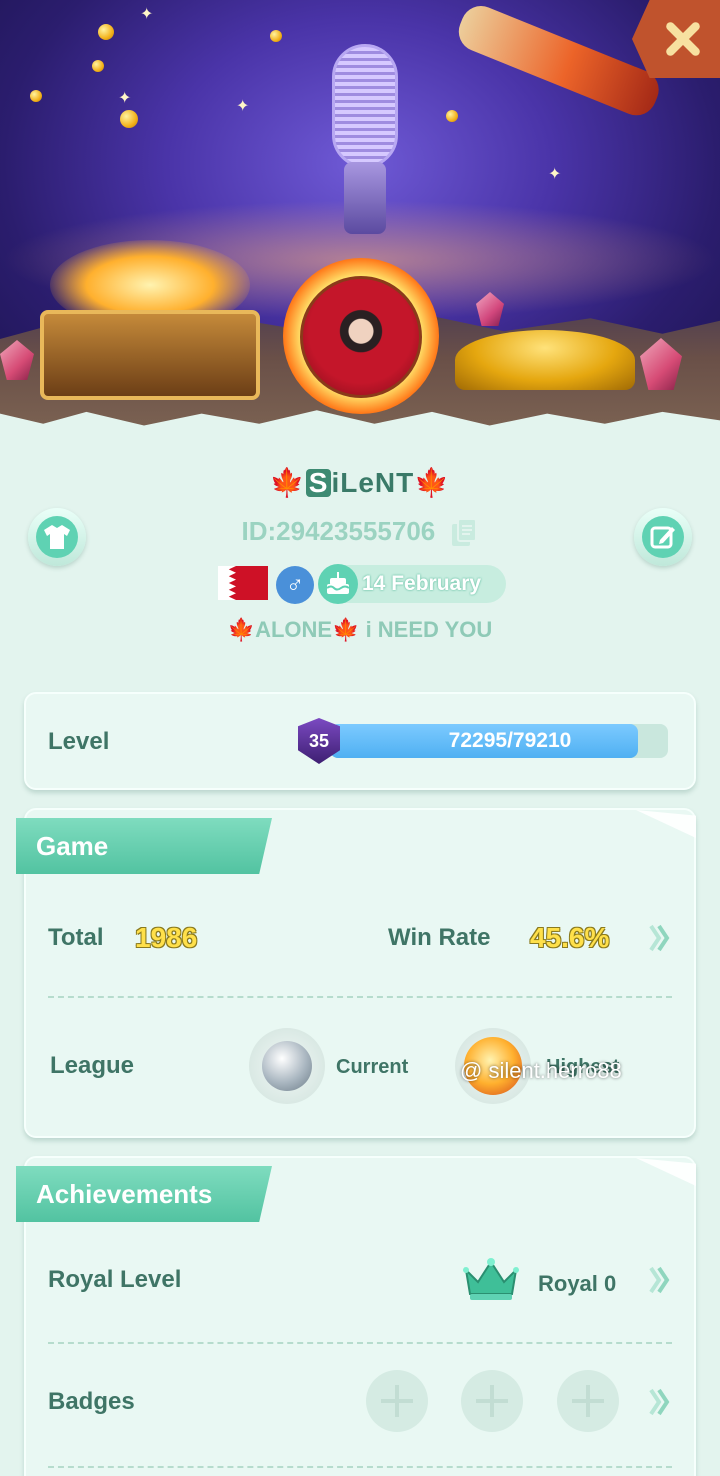  What do you see at coordinates (361, 337) in the screenshot?
I see `avatar` at bounding box center [361, 337].